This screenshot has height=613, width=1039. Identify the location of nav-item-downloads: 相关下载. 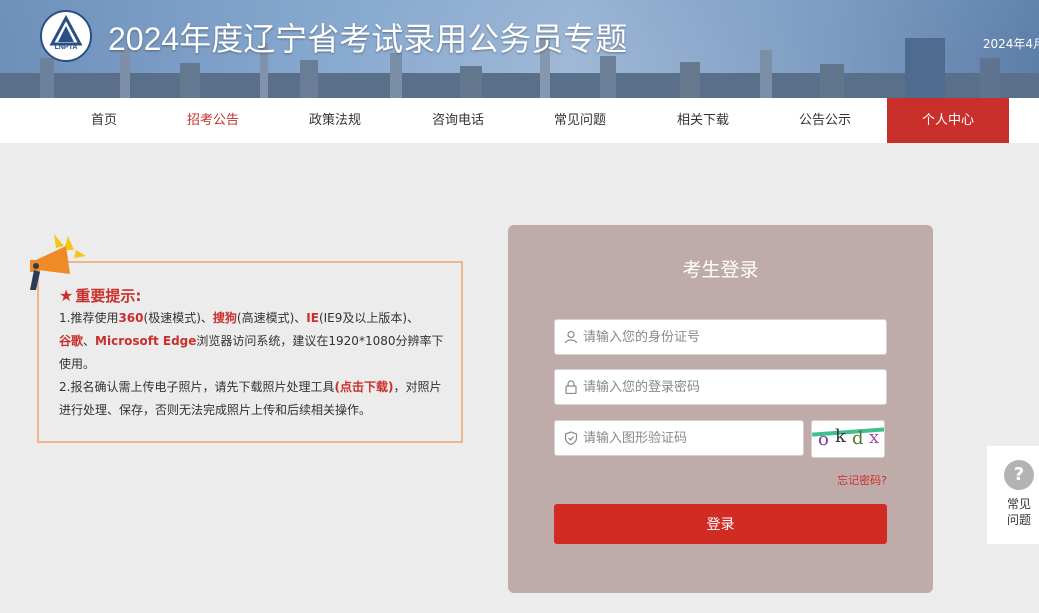
(703, 120).